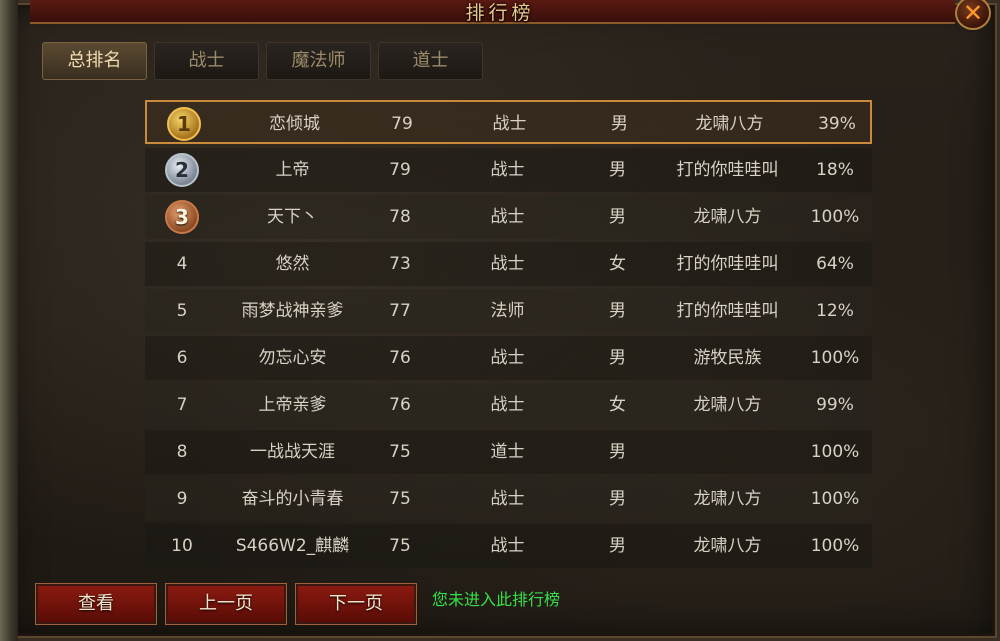  I want to click on player-job: 法师, so click(507, 311).